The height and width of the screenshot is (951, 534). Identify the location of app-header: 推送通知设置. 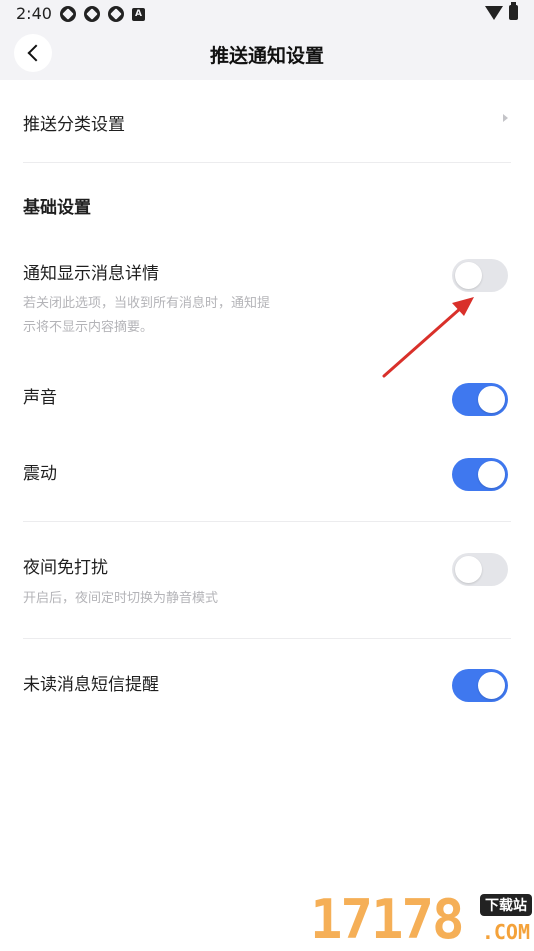
(267, 54).